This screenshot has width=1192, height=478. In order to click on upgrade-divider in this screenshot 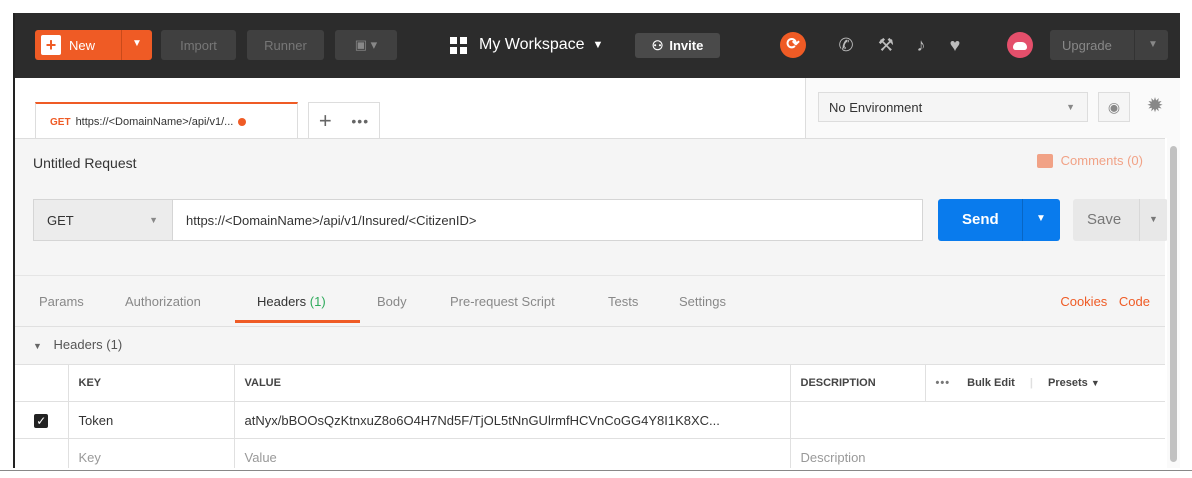, I will do `click(1134, 45)`.